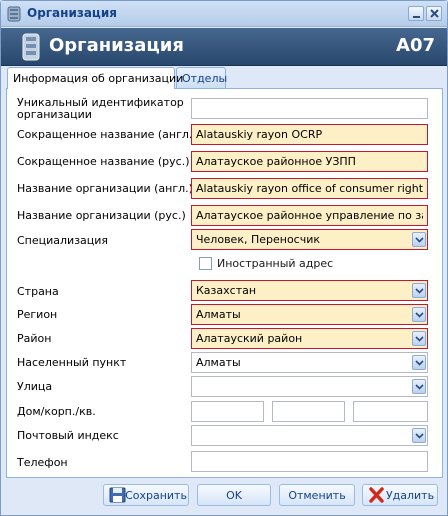  Describe the element at coordinates (309, 108) in the screenshot. I see `uid-field` at that location.